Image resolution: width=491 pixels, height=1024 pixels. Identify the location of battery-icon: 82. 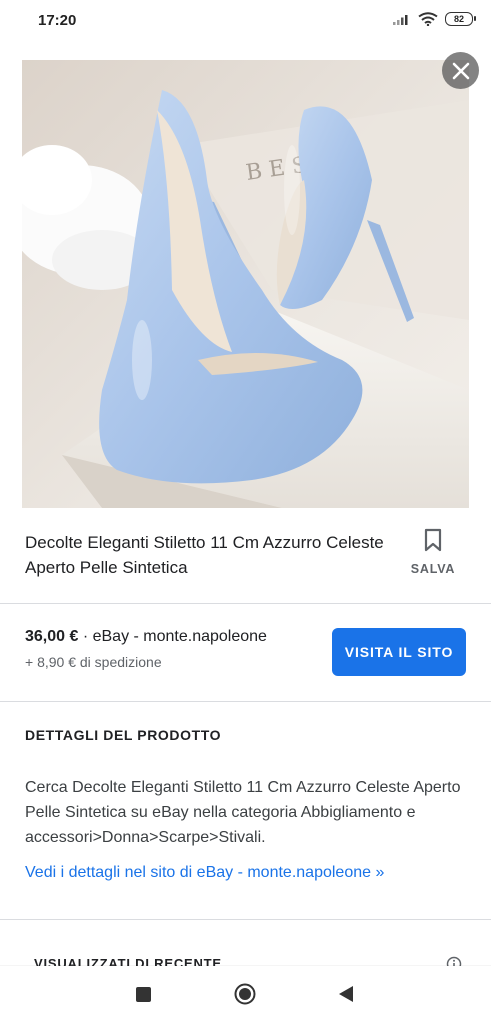
(460, 19).